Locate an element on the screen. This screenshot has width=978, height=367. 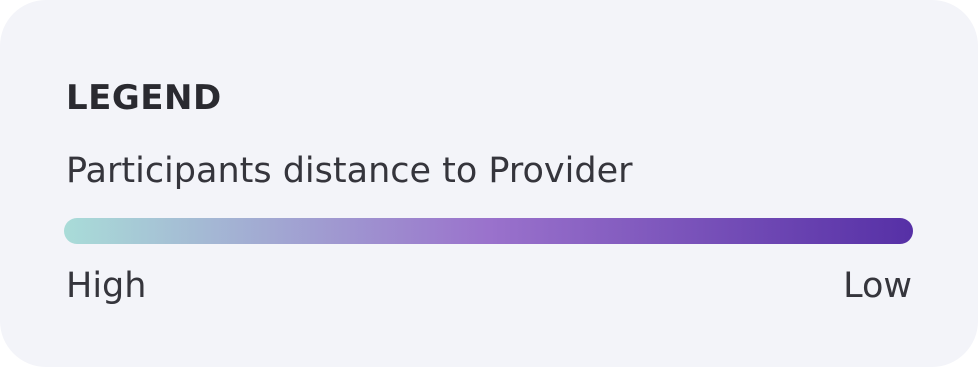
scale-label-high: High is located at coordinates (106, 286).